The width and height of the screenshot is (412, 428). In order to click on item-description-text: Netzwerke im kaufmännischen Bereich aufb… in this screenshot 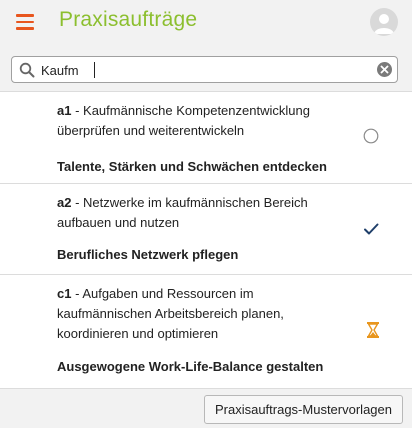, I will do `click(182, 212)`.